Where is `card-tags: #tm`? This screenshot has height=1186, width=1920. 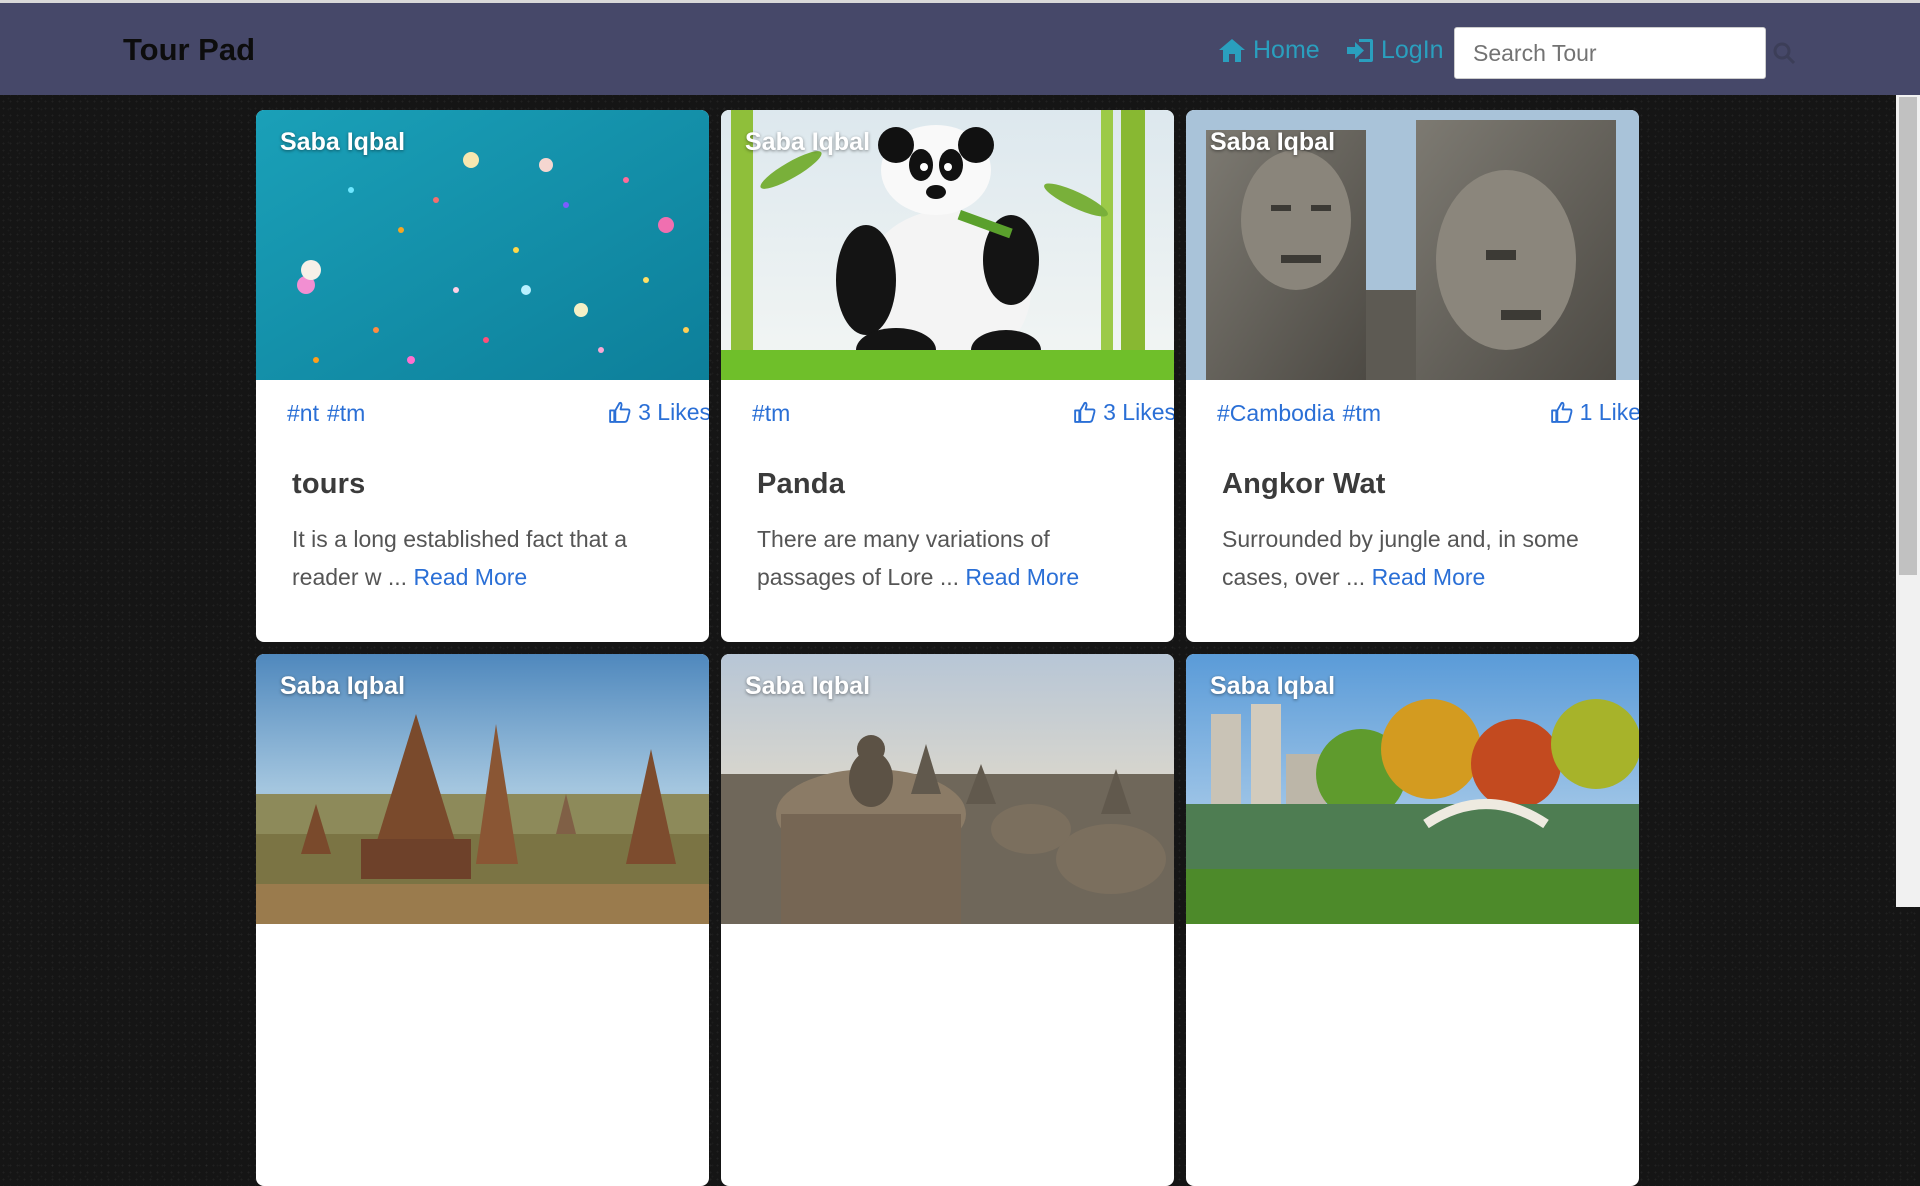 card-tags: #tm is located at coordinates (771, 413).